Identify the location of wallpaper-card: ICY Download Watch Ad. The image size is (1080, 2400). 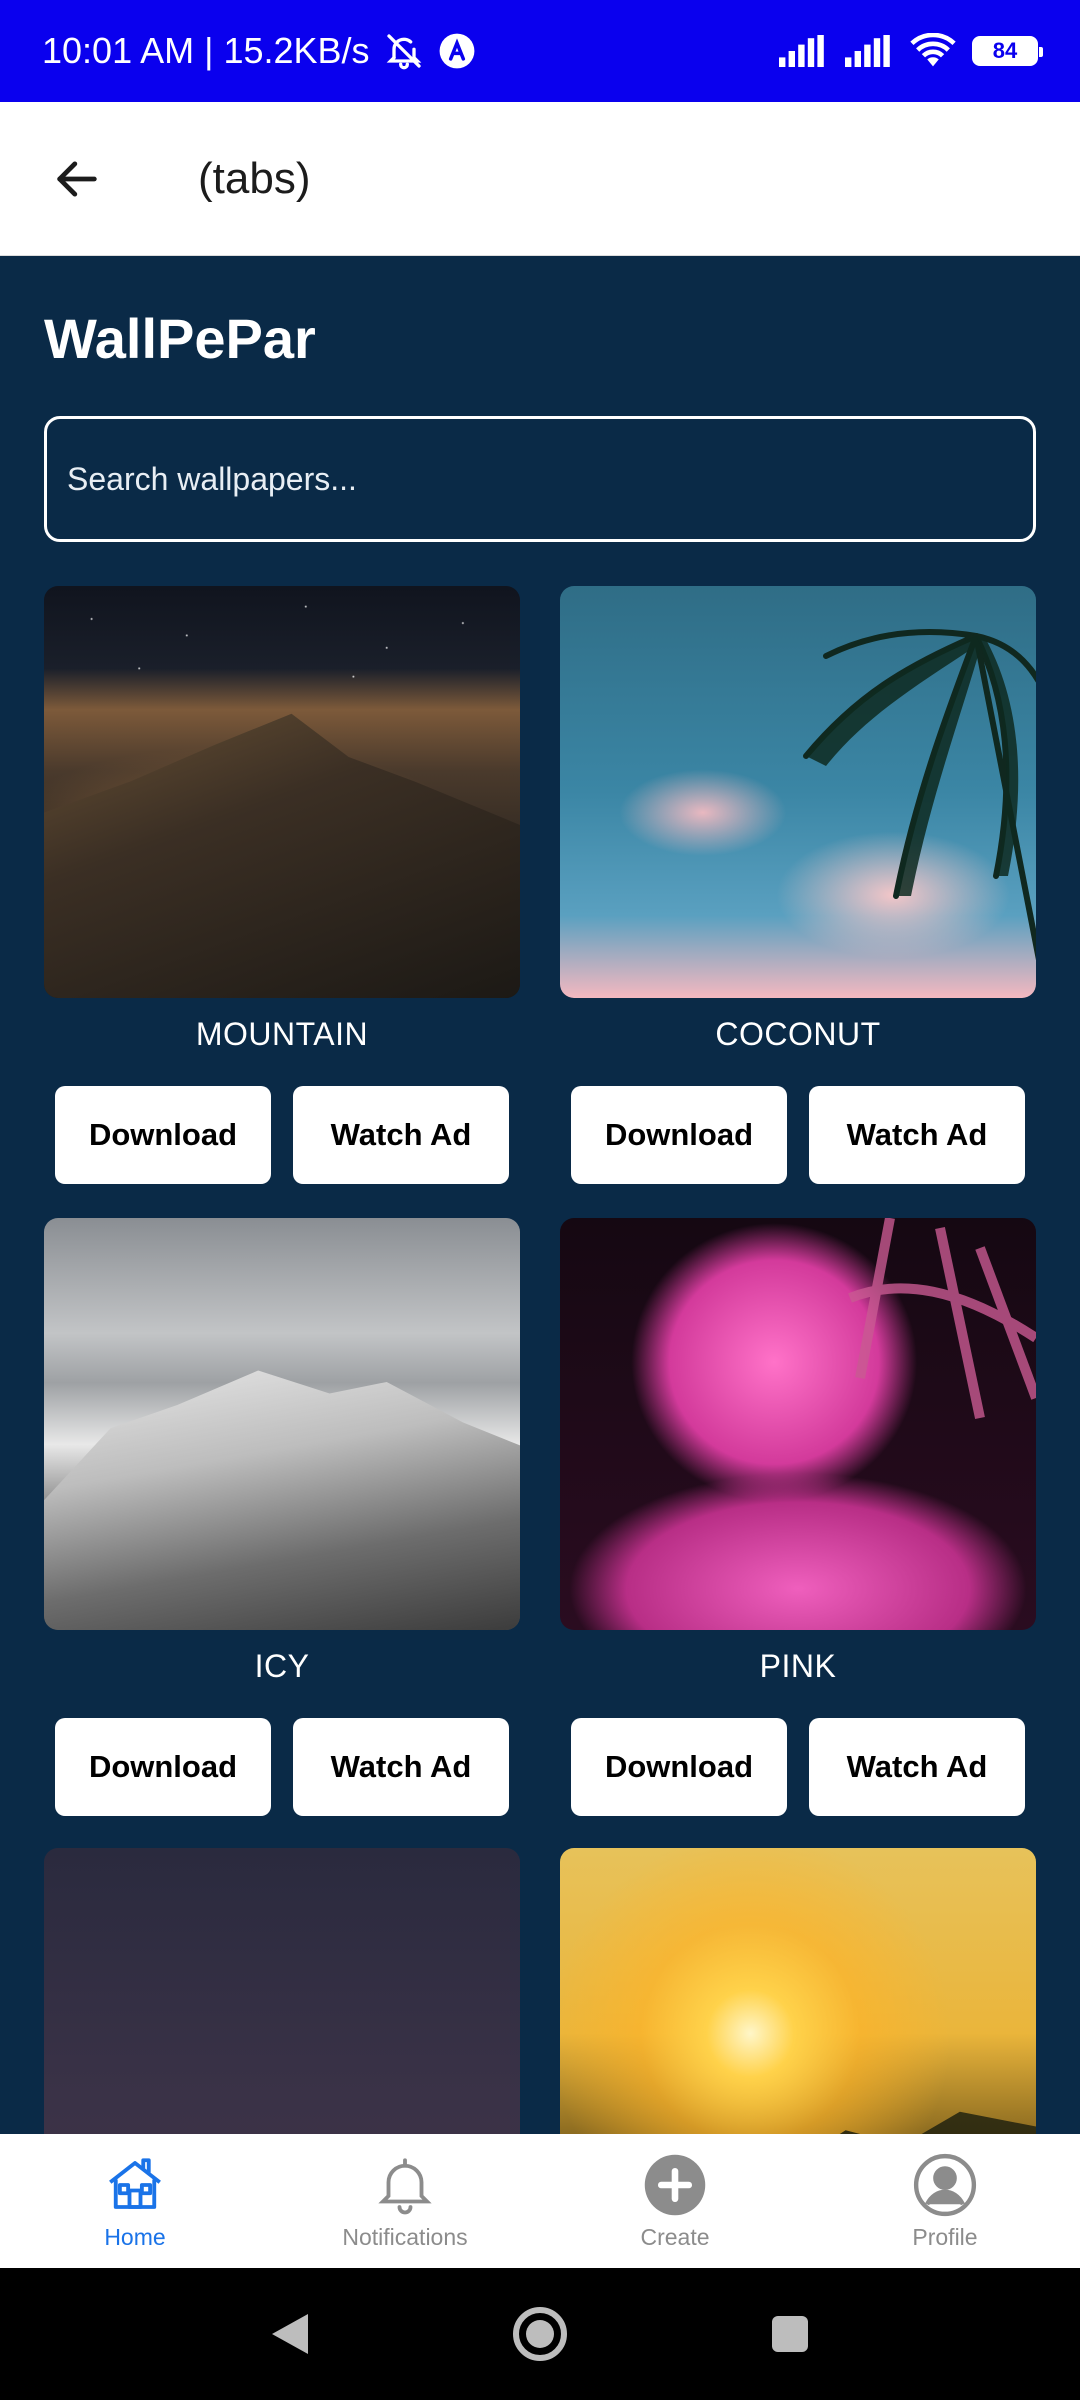
(282, 1517).